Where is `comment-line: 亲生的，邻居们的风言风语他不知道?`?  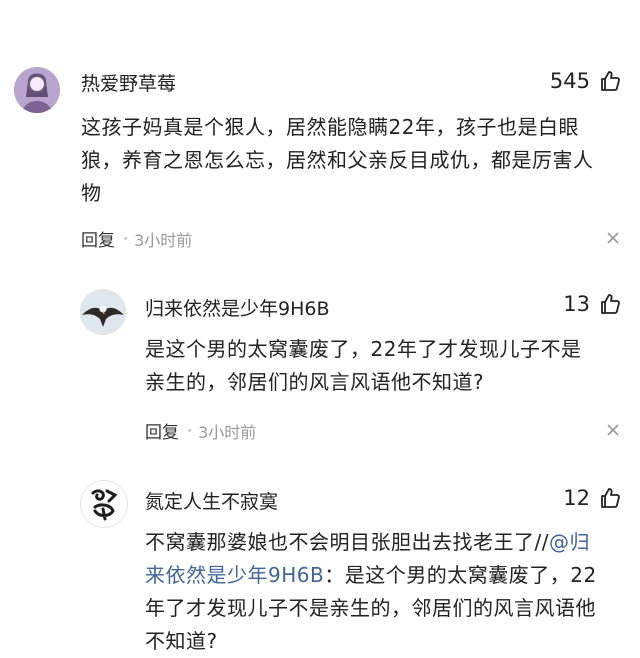 comment-line: 亲生的，邻居们的风言风语他不知道? is located at coordinates (315, 382).